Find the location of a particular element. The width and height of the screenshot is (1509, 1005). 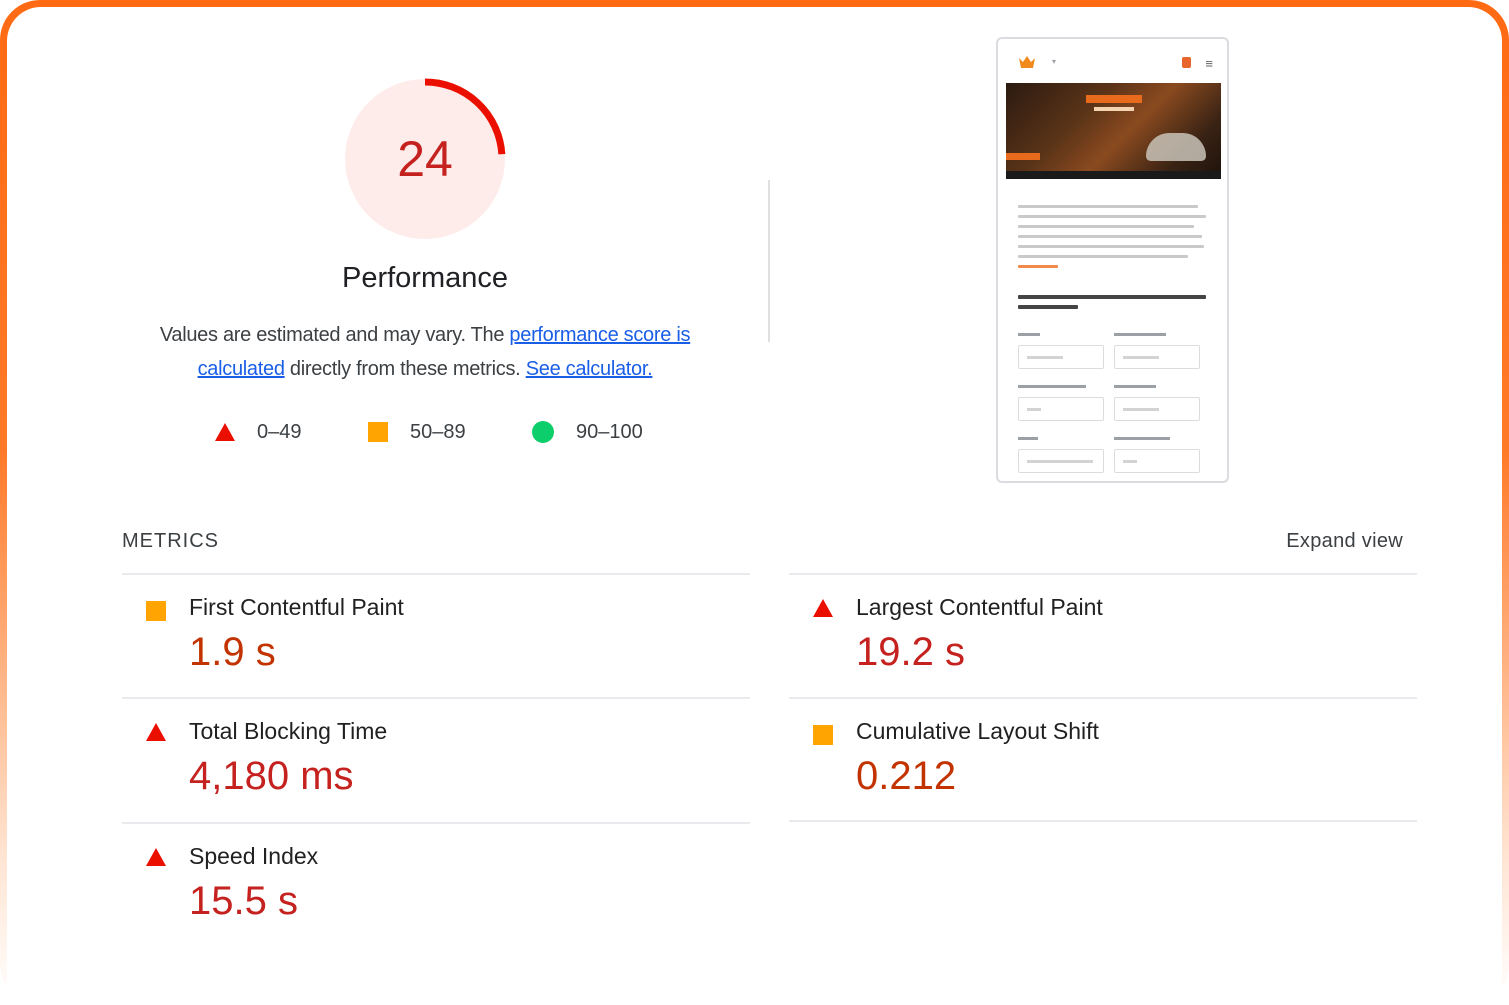

metrics-header: METRICS is located at coordinates (170, 541).